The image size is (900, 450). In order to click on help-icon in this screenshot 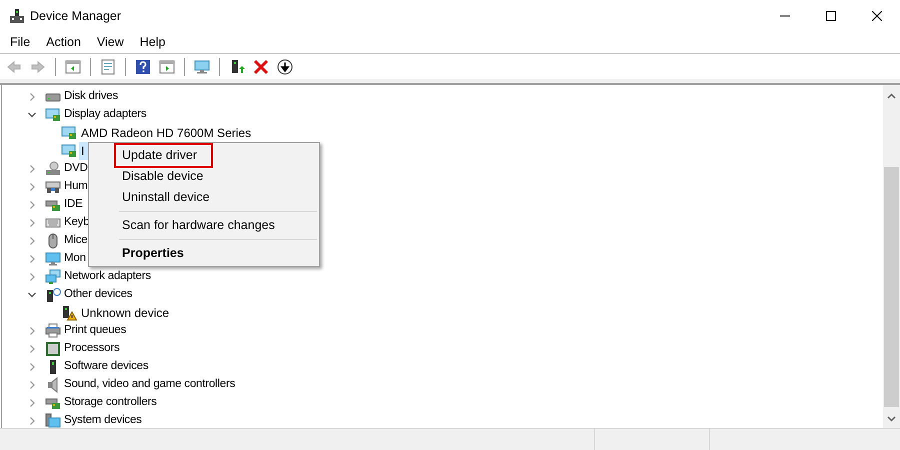, I will do `click(143, 67)`.